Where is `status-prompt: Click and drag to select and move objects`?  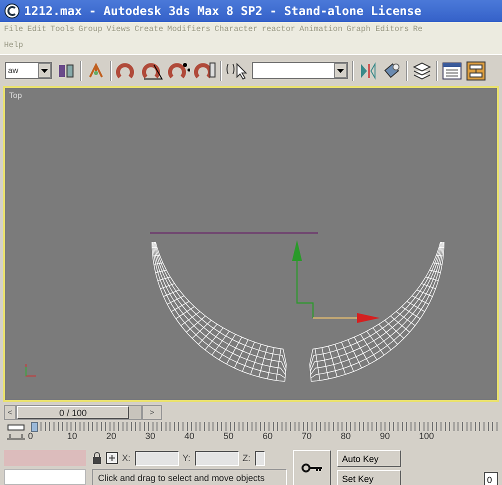 status-prompt: Click and drag to select and move objects is located at coordinates (189, 476).